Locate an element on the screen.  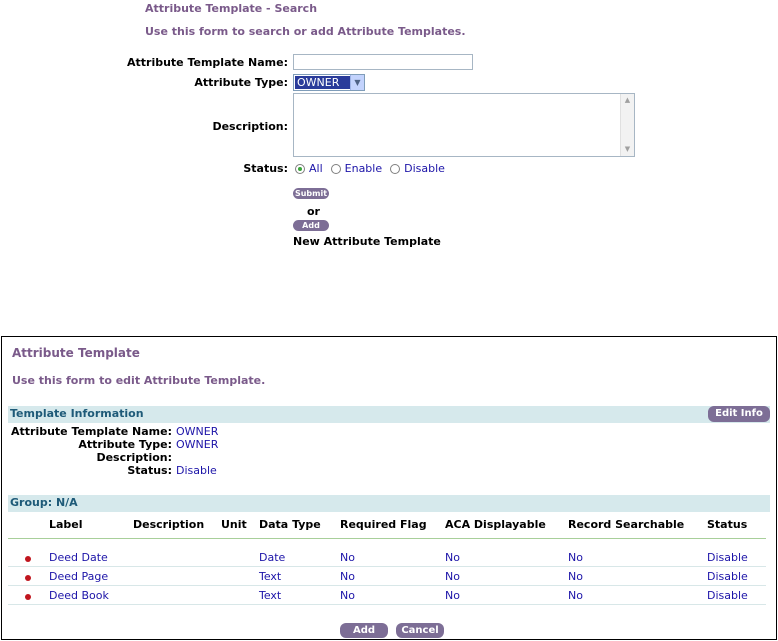
new-template-link: New Attribute Template is located at coordinates (367, 241).